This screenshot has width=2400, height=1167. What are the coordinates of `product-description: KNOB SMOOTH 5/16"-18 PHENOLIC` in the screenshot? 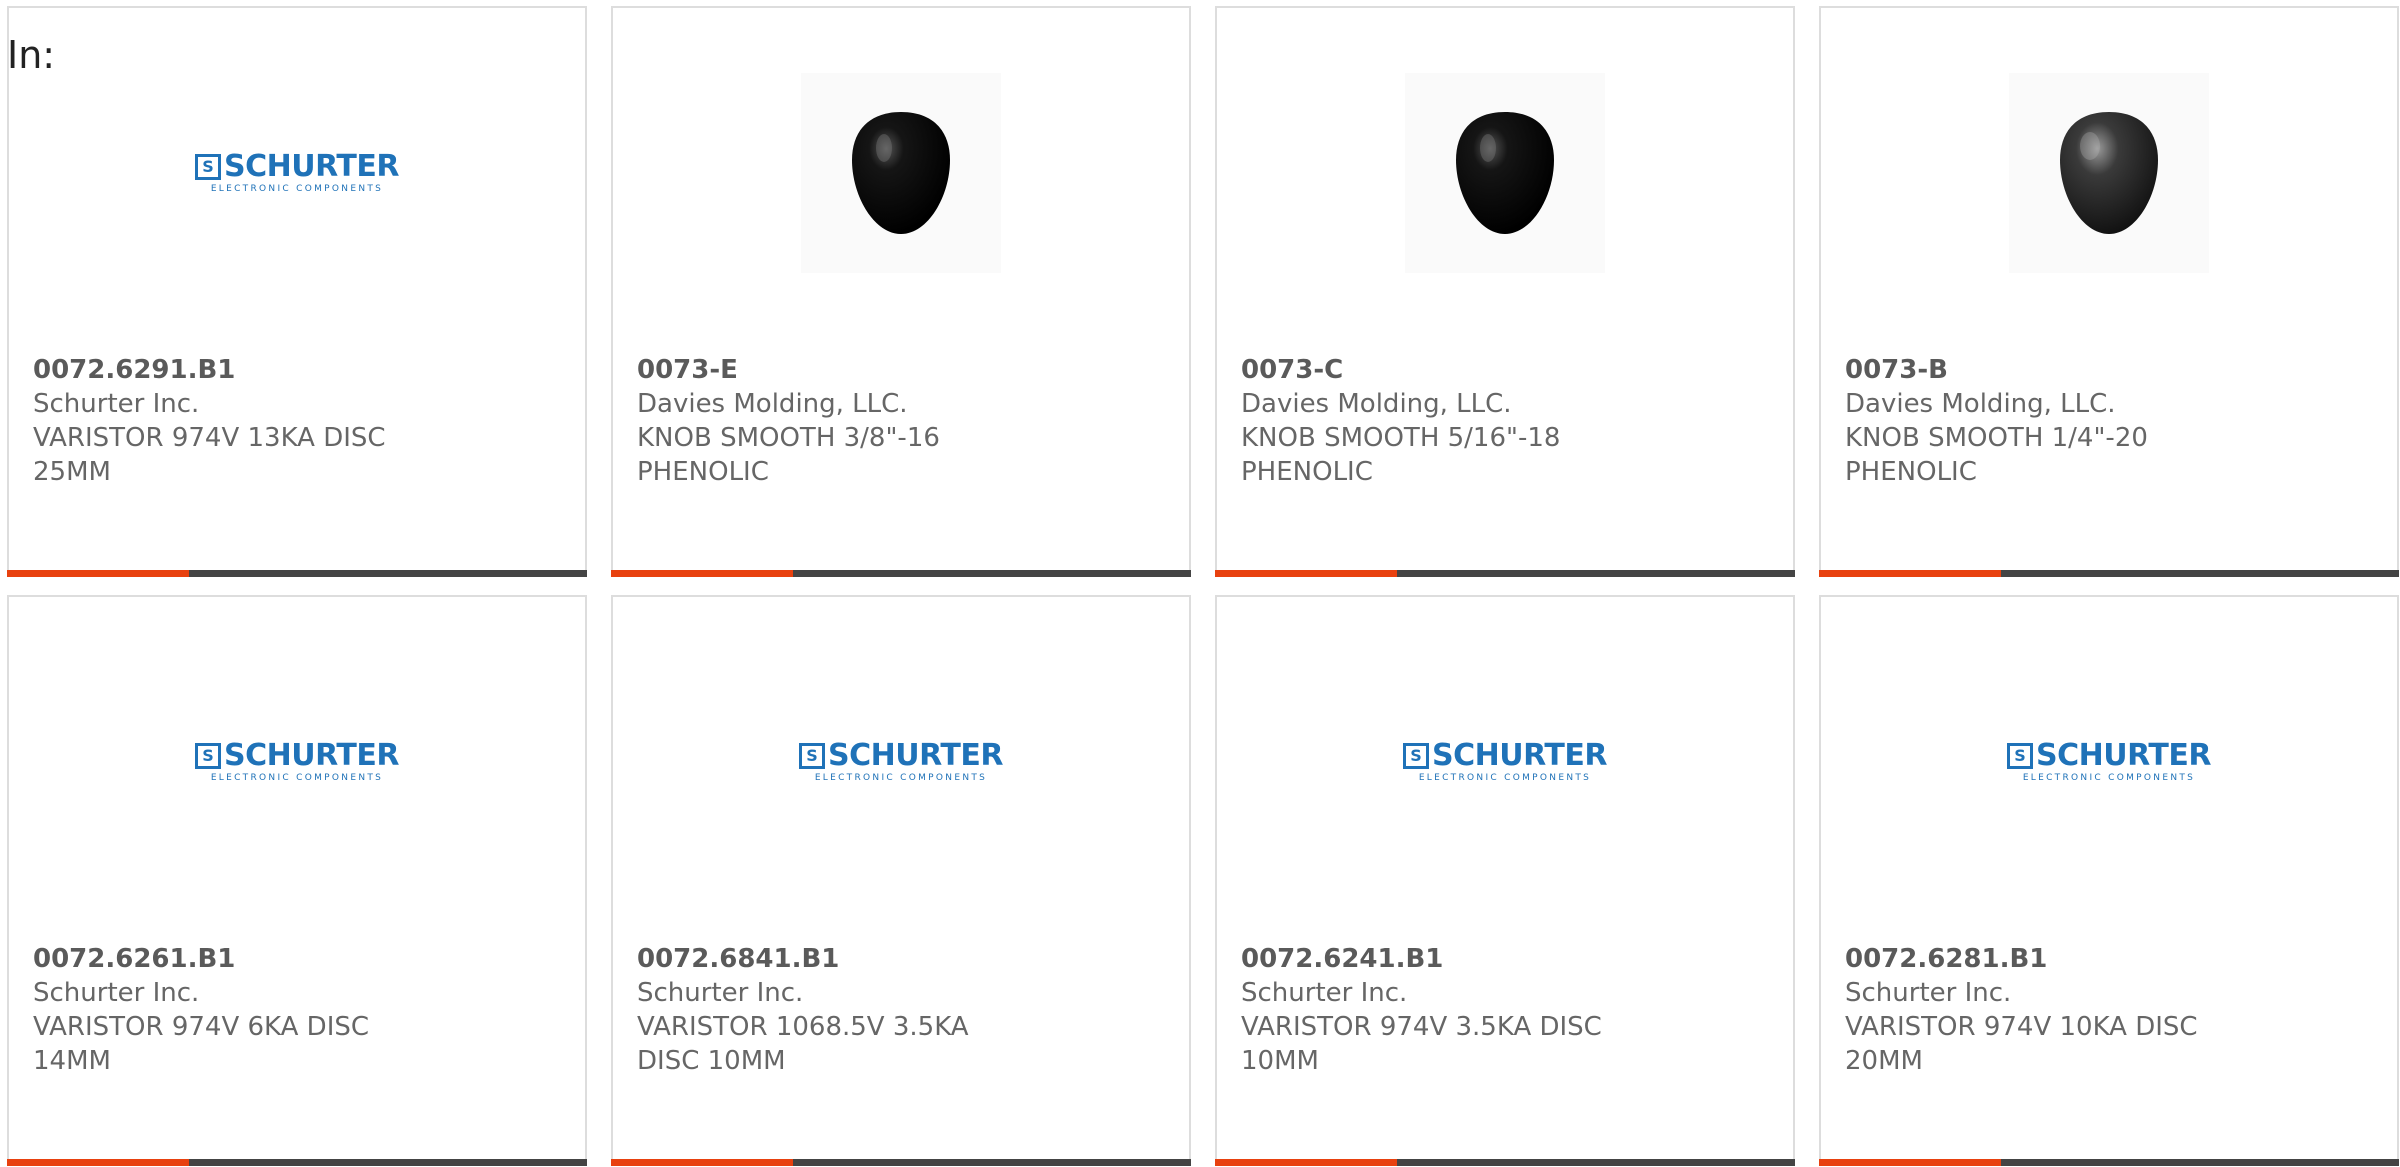 It's located at (1401, 455).